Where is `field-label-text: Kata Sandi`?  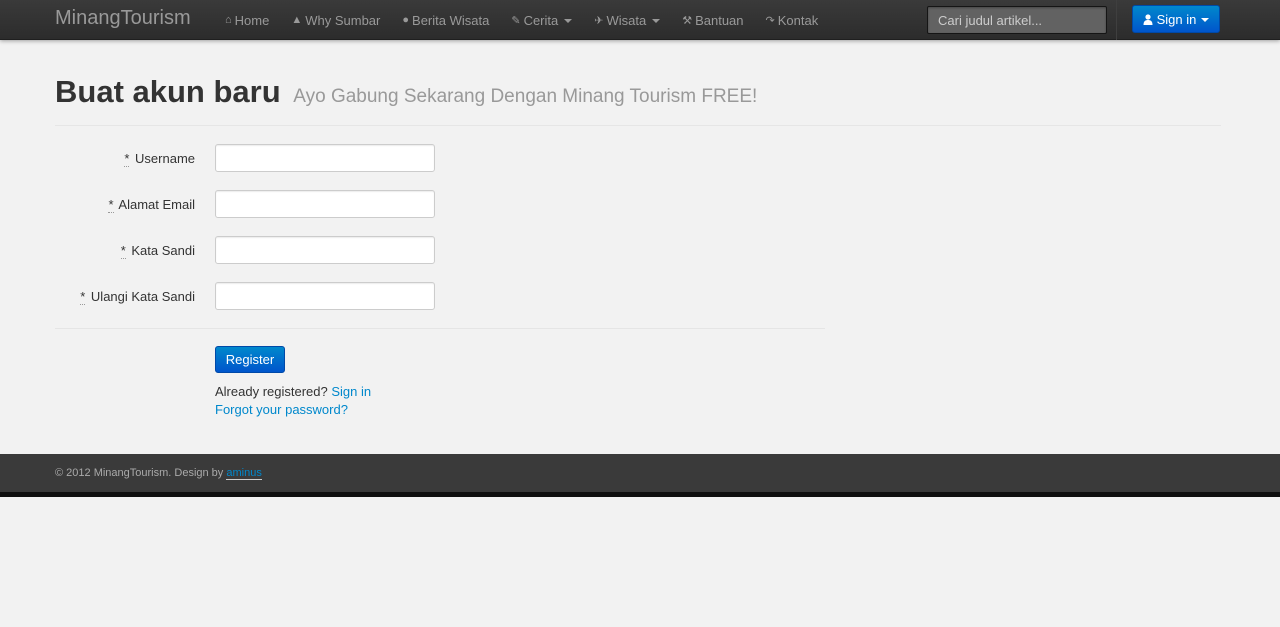 field-label-text: Kata Sandi is located at coordinates (163, 250).